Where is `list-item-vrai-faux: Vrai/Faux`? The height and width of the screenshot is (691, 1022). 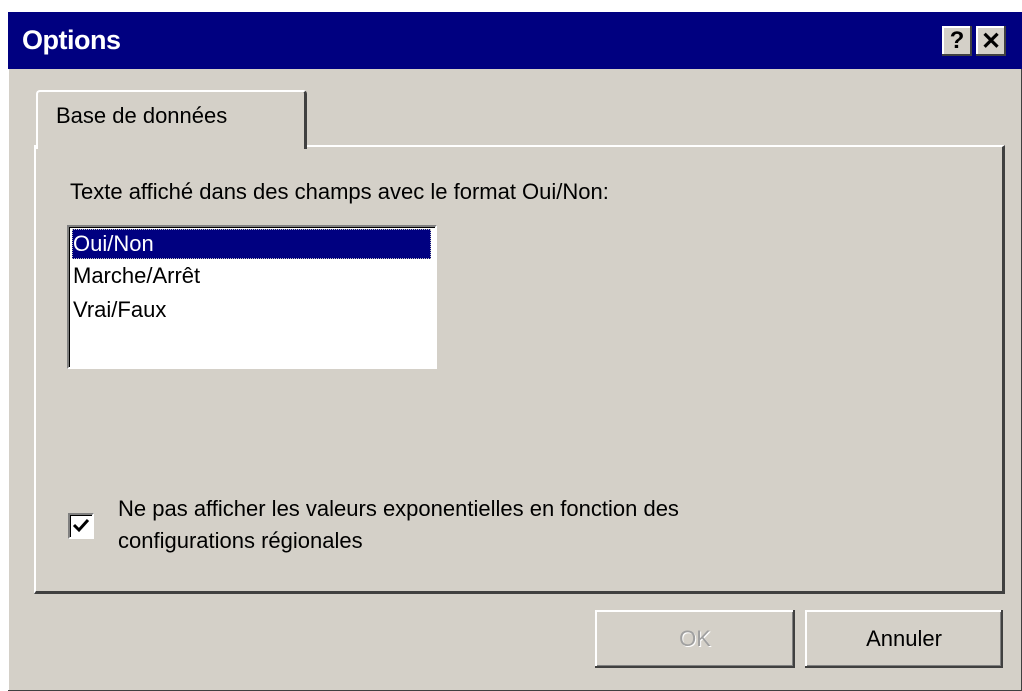
list-item-vrai-faux: Vrai/Faux is located at coordinates (119, 310).